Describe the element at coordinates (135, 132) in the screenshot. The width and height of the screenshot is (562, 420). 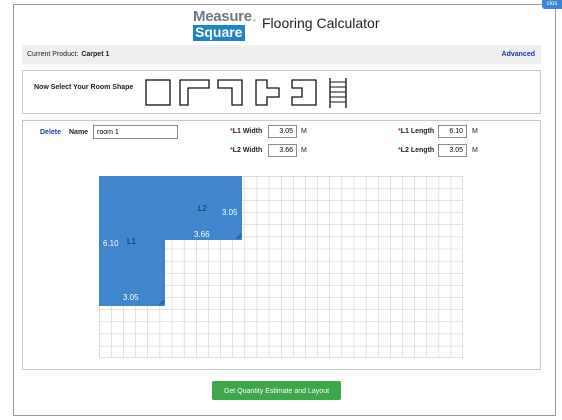
I see `room-name-input` at that location.